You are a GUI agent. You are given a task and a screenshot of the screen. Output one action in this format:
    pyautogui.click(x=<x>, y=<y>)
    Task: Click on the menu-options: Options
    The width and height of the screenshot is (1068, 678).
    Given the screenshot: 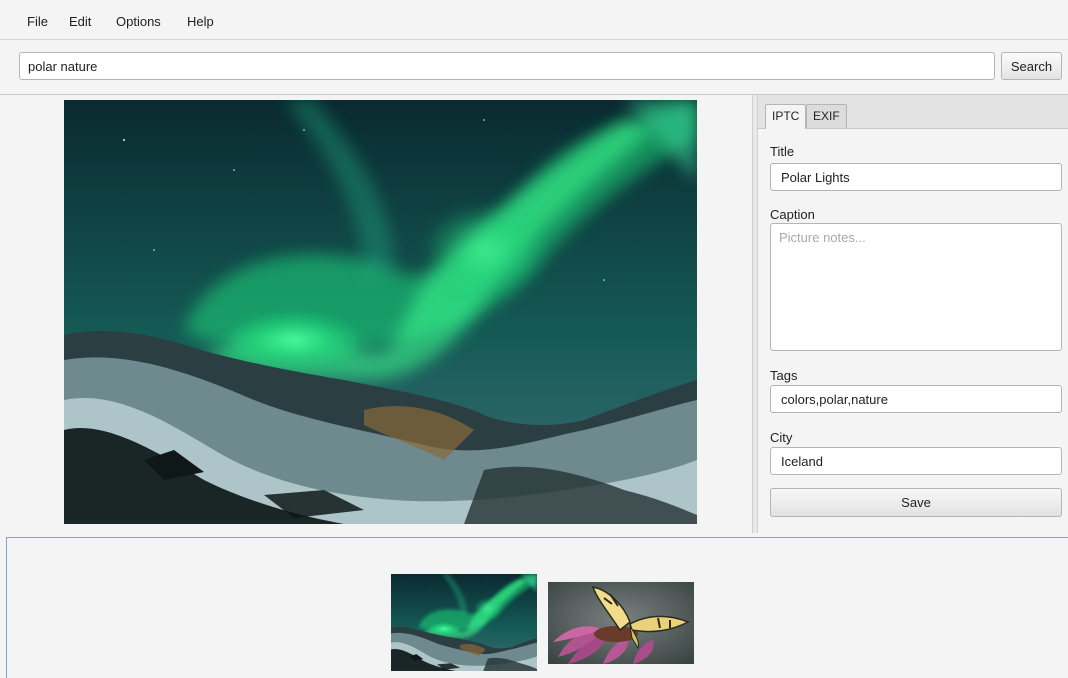 What is the action you would take?
    pyautogui.click(x=138, y=21)
    